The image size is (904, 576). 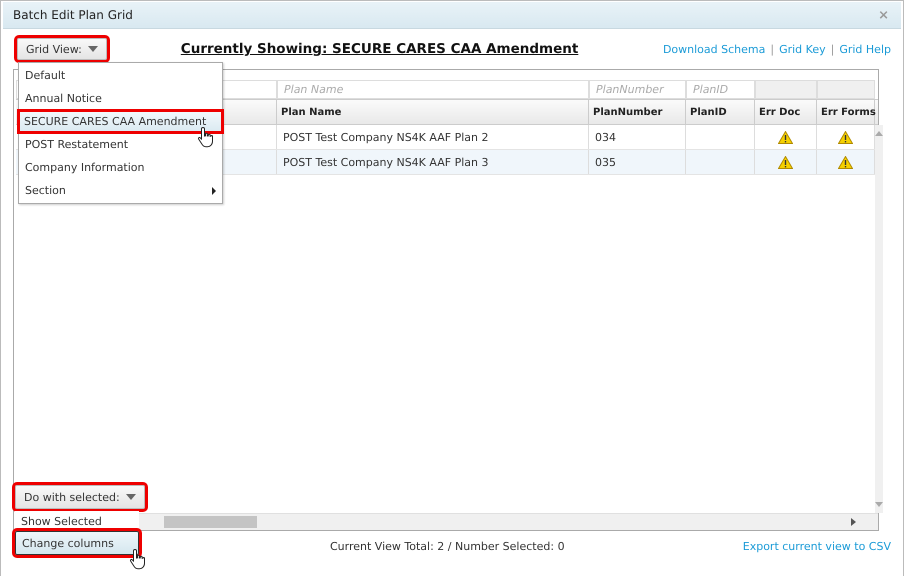 I want to click on scroll-down-icon, so click(x=879, y=504).